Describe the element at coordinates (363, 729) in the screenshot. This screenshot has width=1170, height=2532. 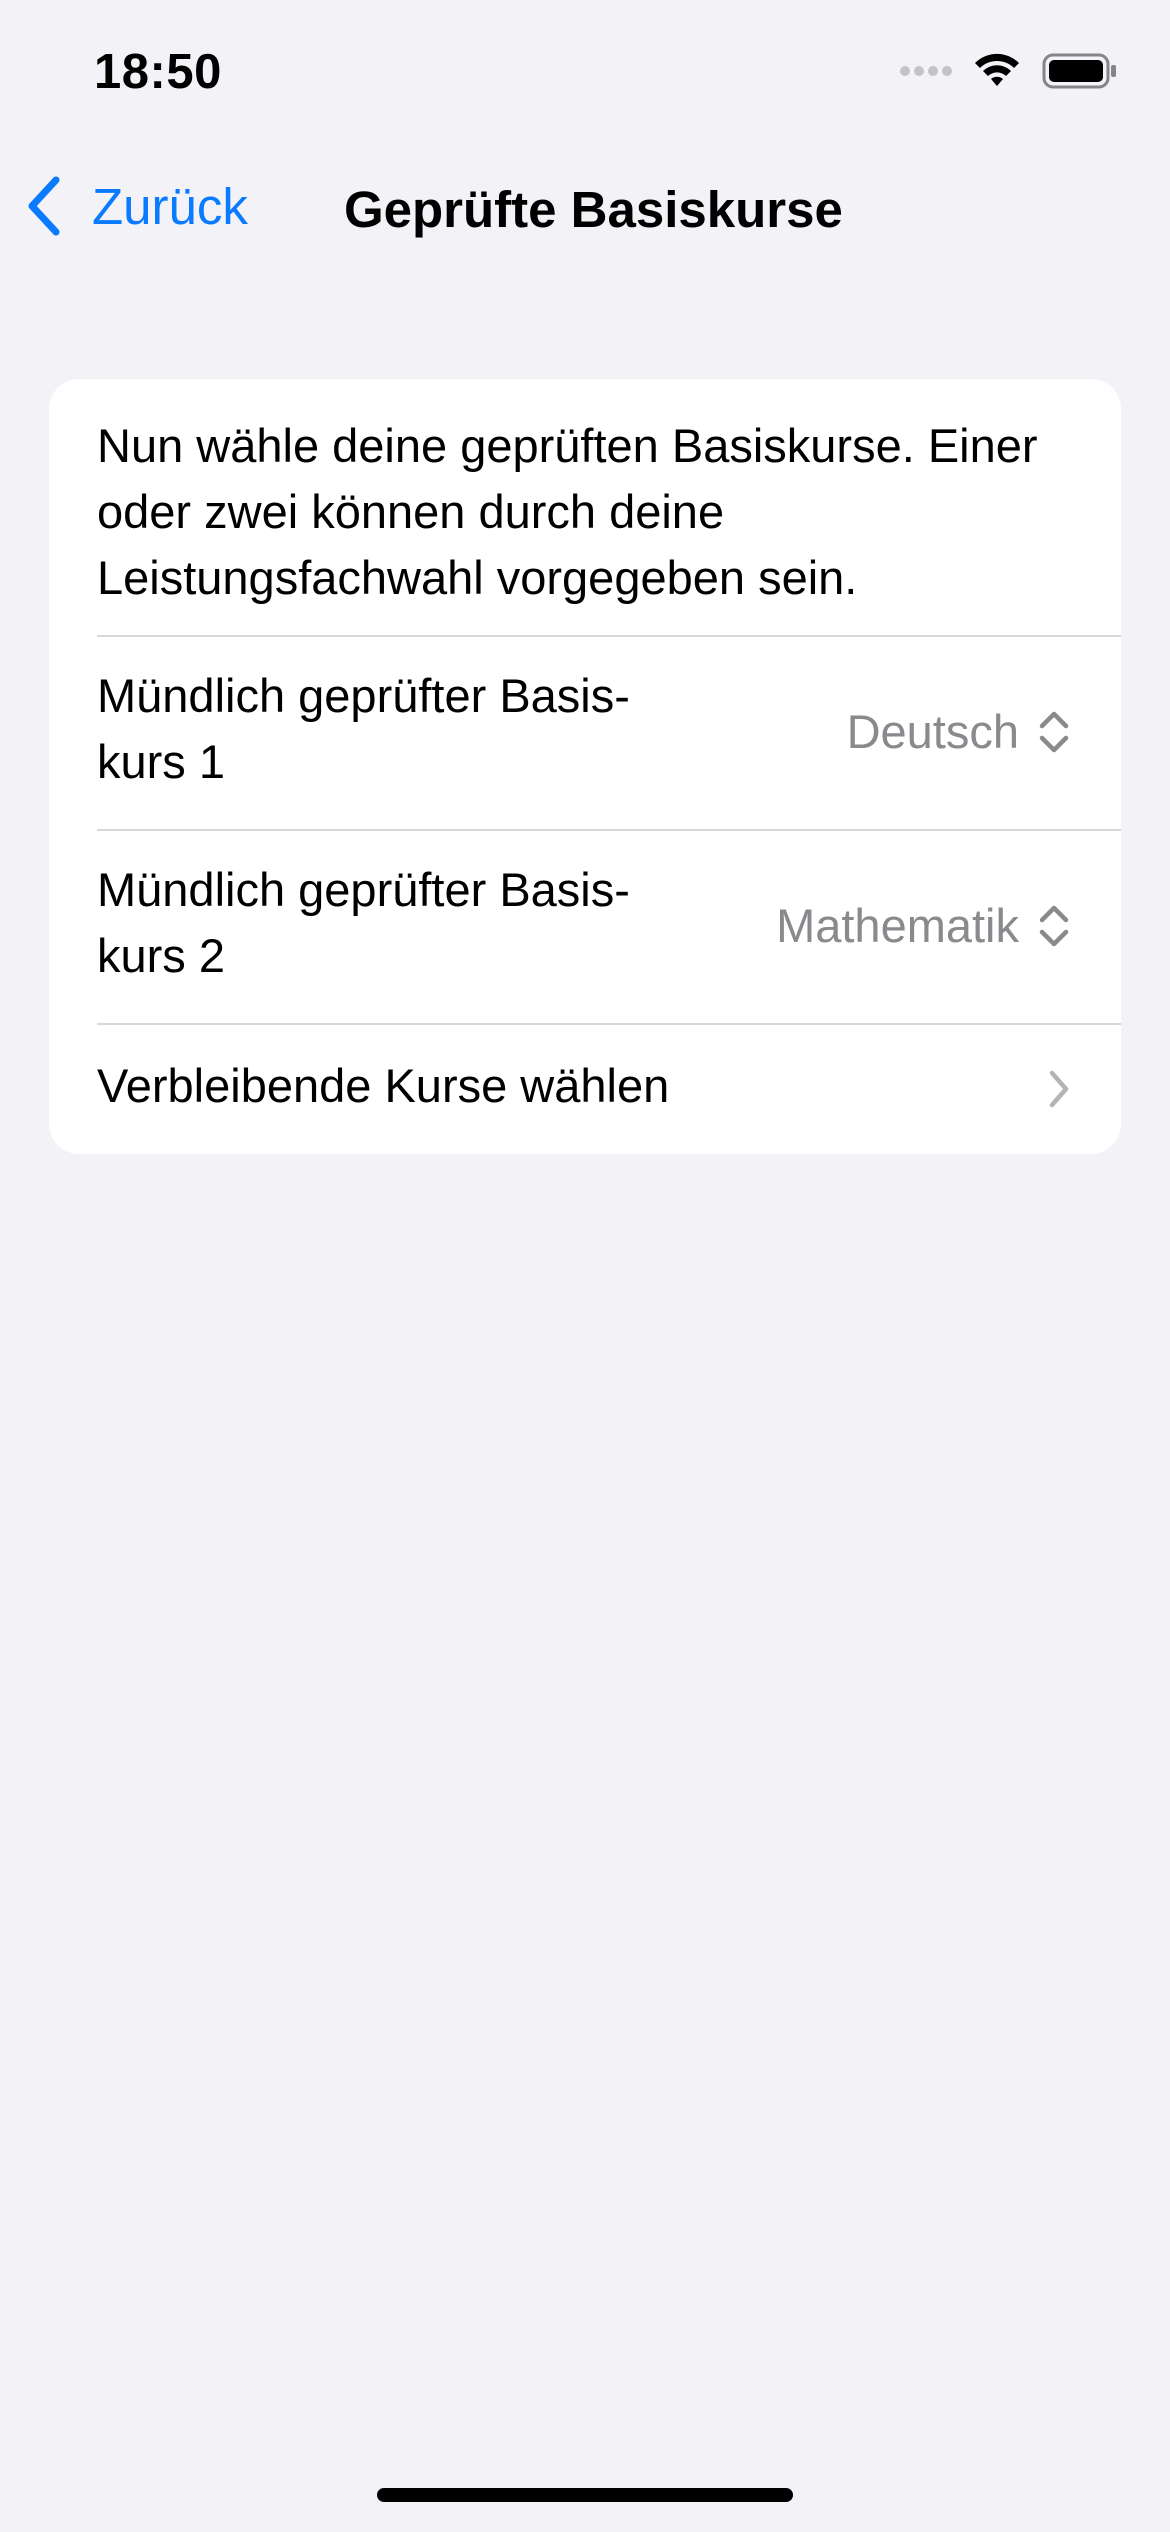
I see `row-label: Mündlich geprüfter Basis- kurs 1` at that location.